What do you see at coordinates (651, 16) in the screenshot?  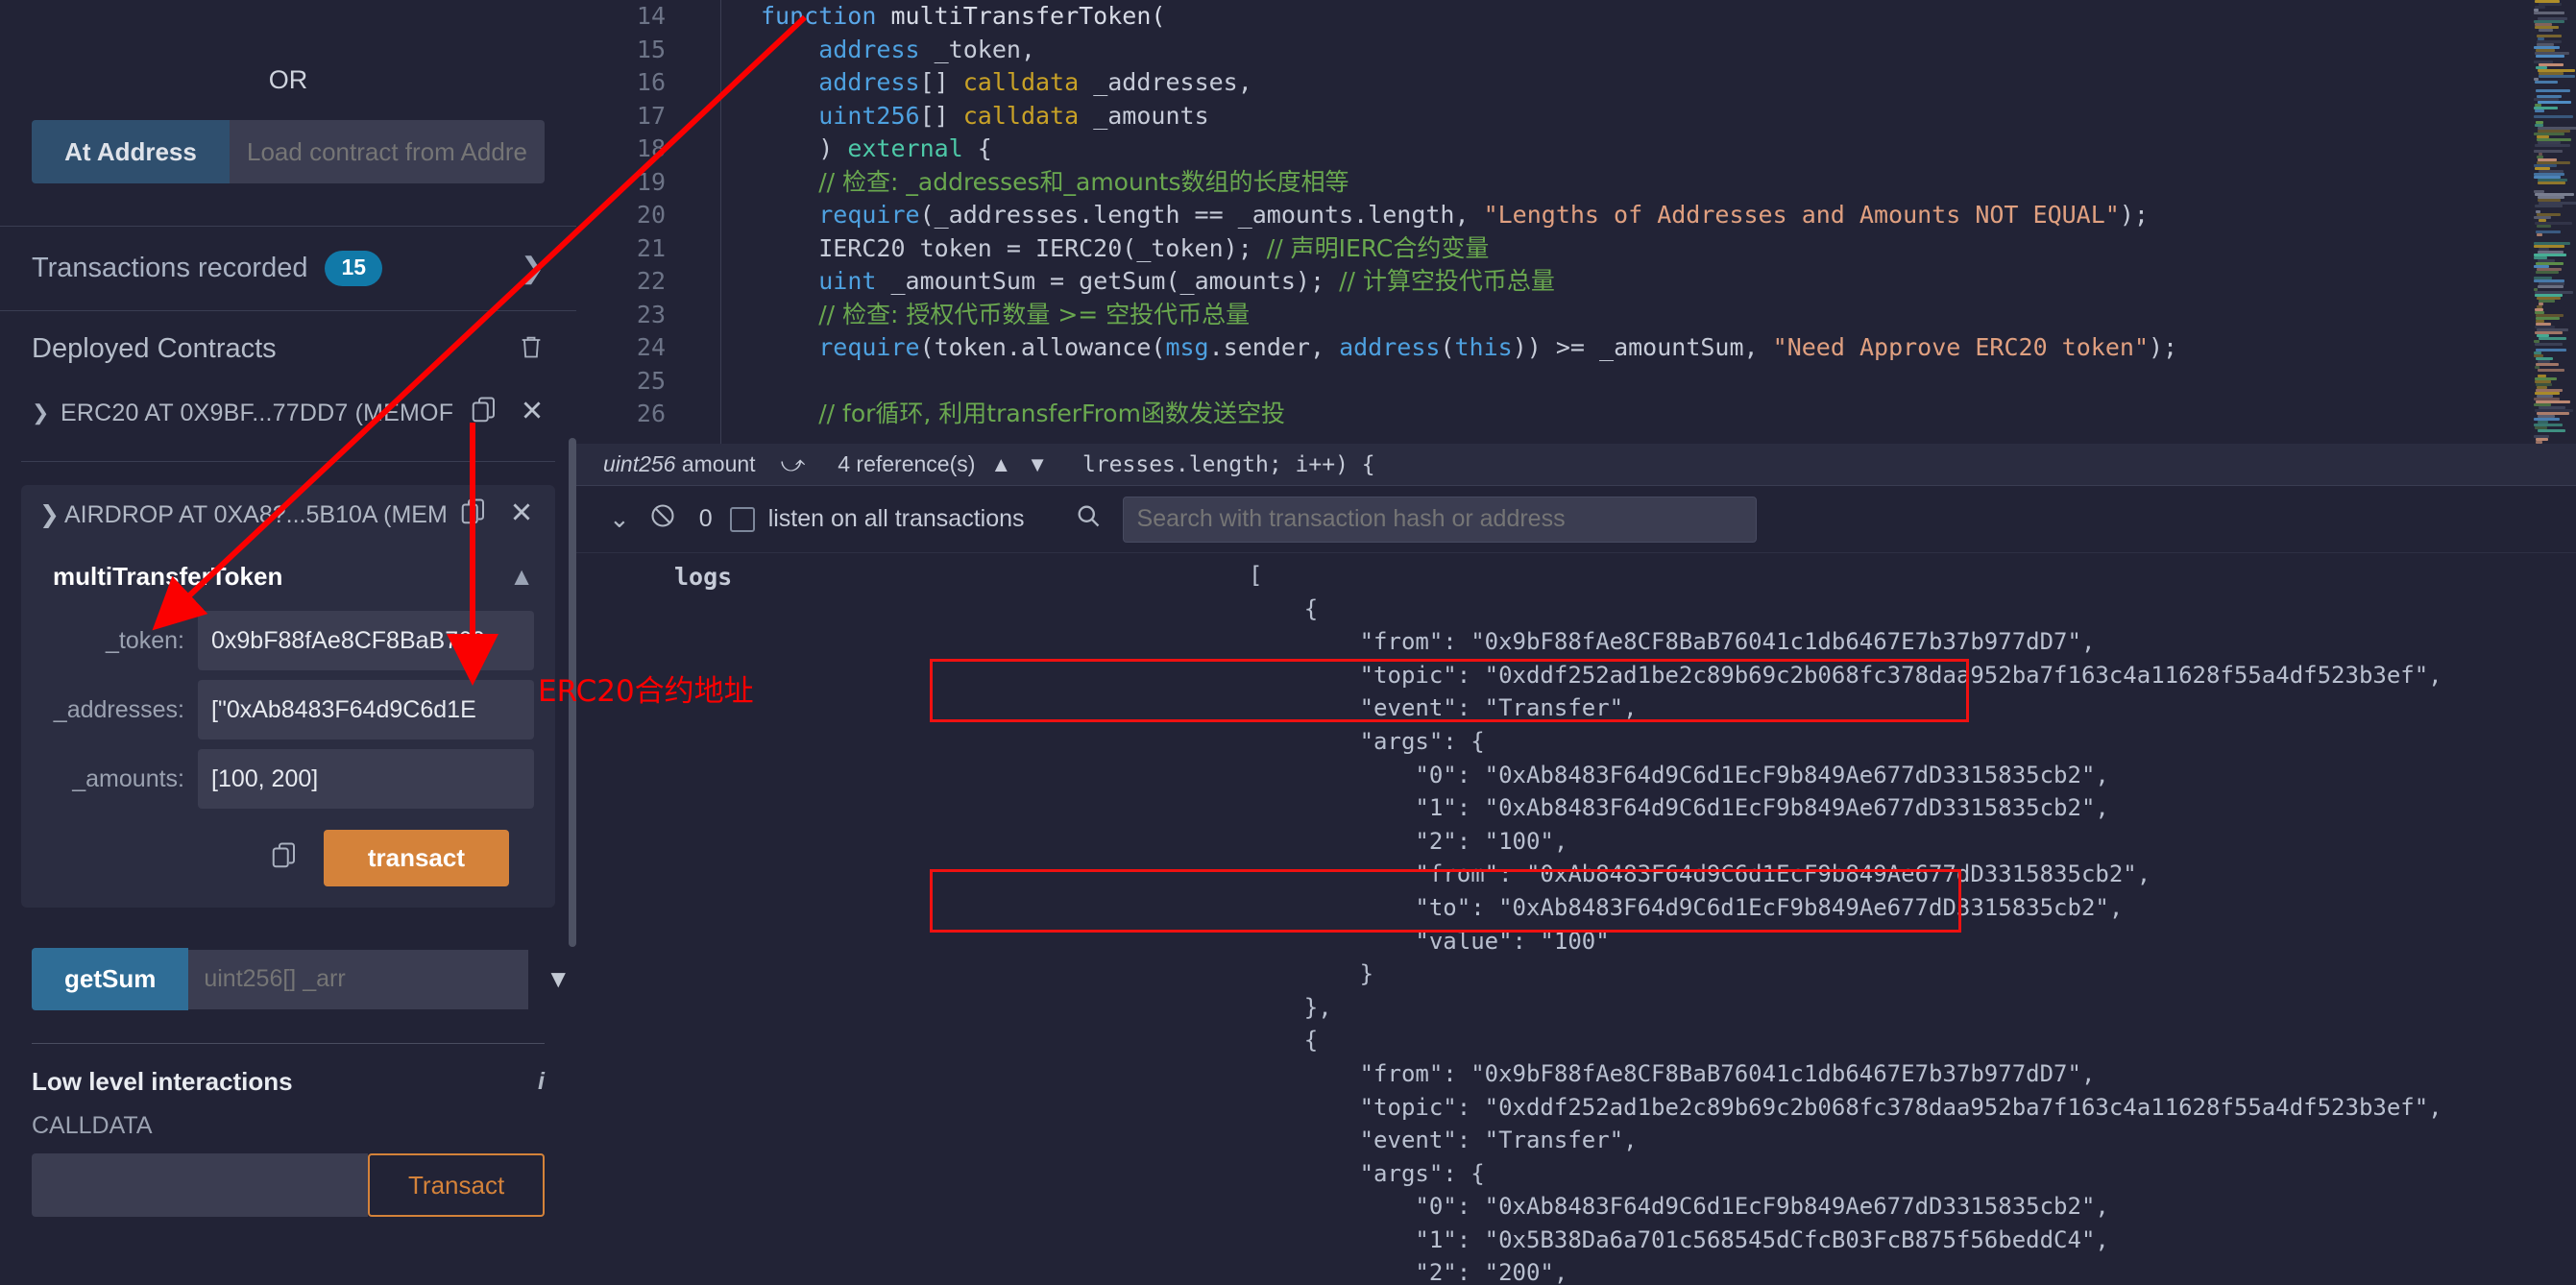 I see `line-number: 14` at bounding box center [651, 16].